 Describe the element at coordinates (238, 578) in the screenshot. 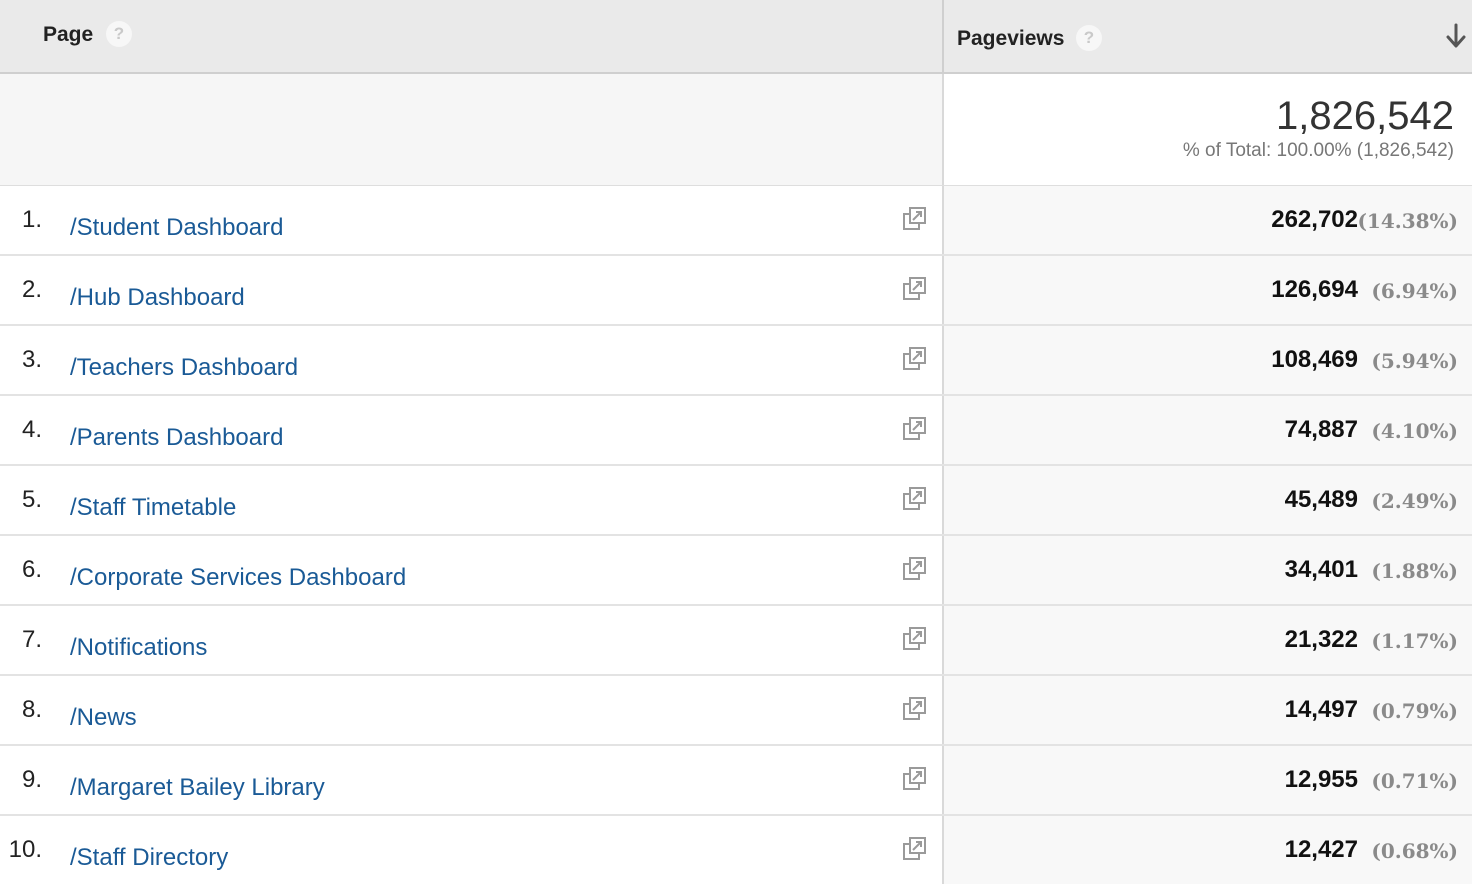

I see `page-link: /Corporate Services Dashboard` at that location.